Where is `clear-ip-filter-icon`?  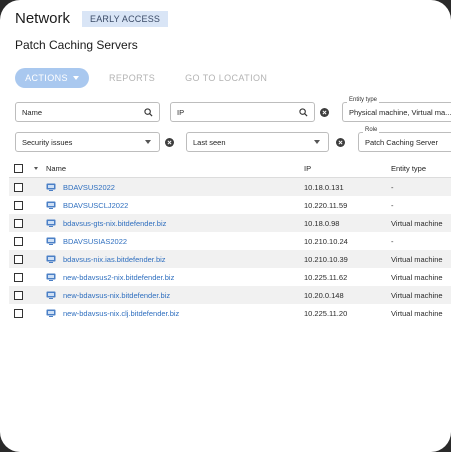
clear-ip-filter-icon is located at coordinates (324, 112).